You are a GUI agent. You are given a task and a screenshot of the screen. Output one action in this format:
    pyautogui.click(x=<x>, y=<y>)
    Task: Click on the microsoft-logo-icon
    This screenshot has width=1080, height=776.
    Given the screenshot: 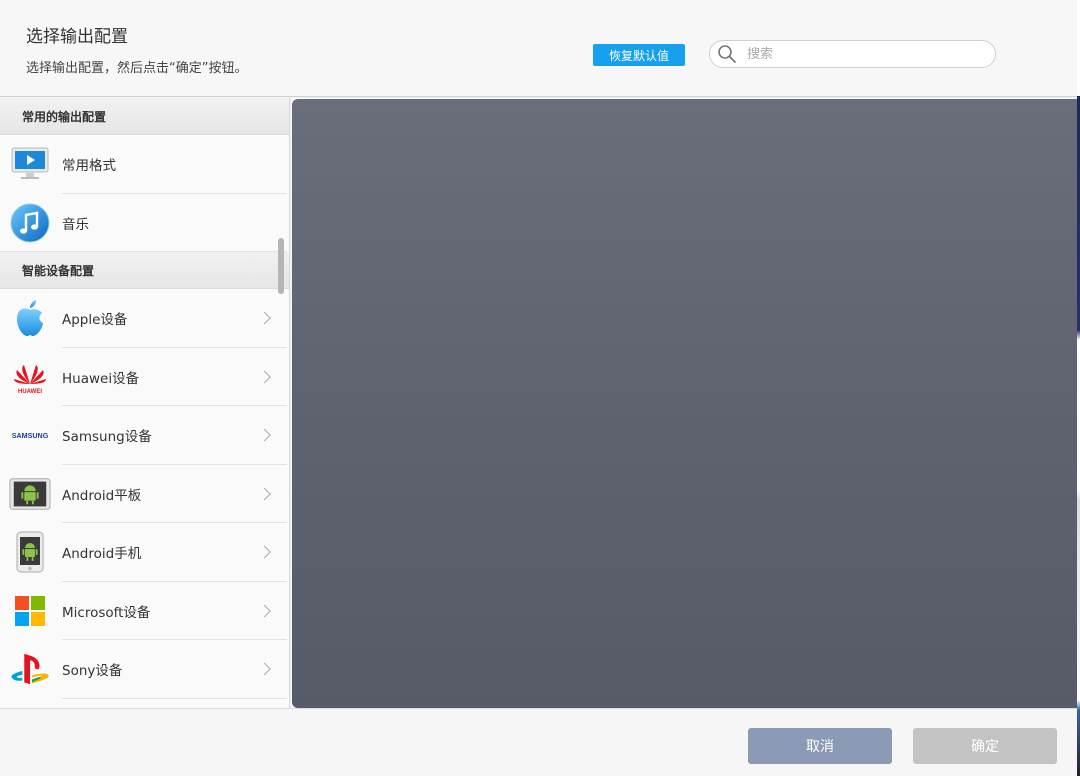 What is the action you would take?
    pyautogui.click(x=30, y=611)
    